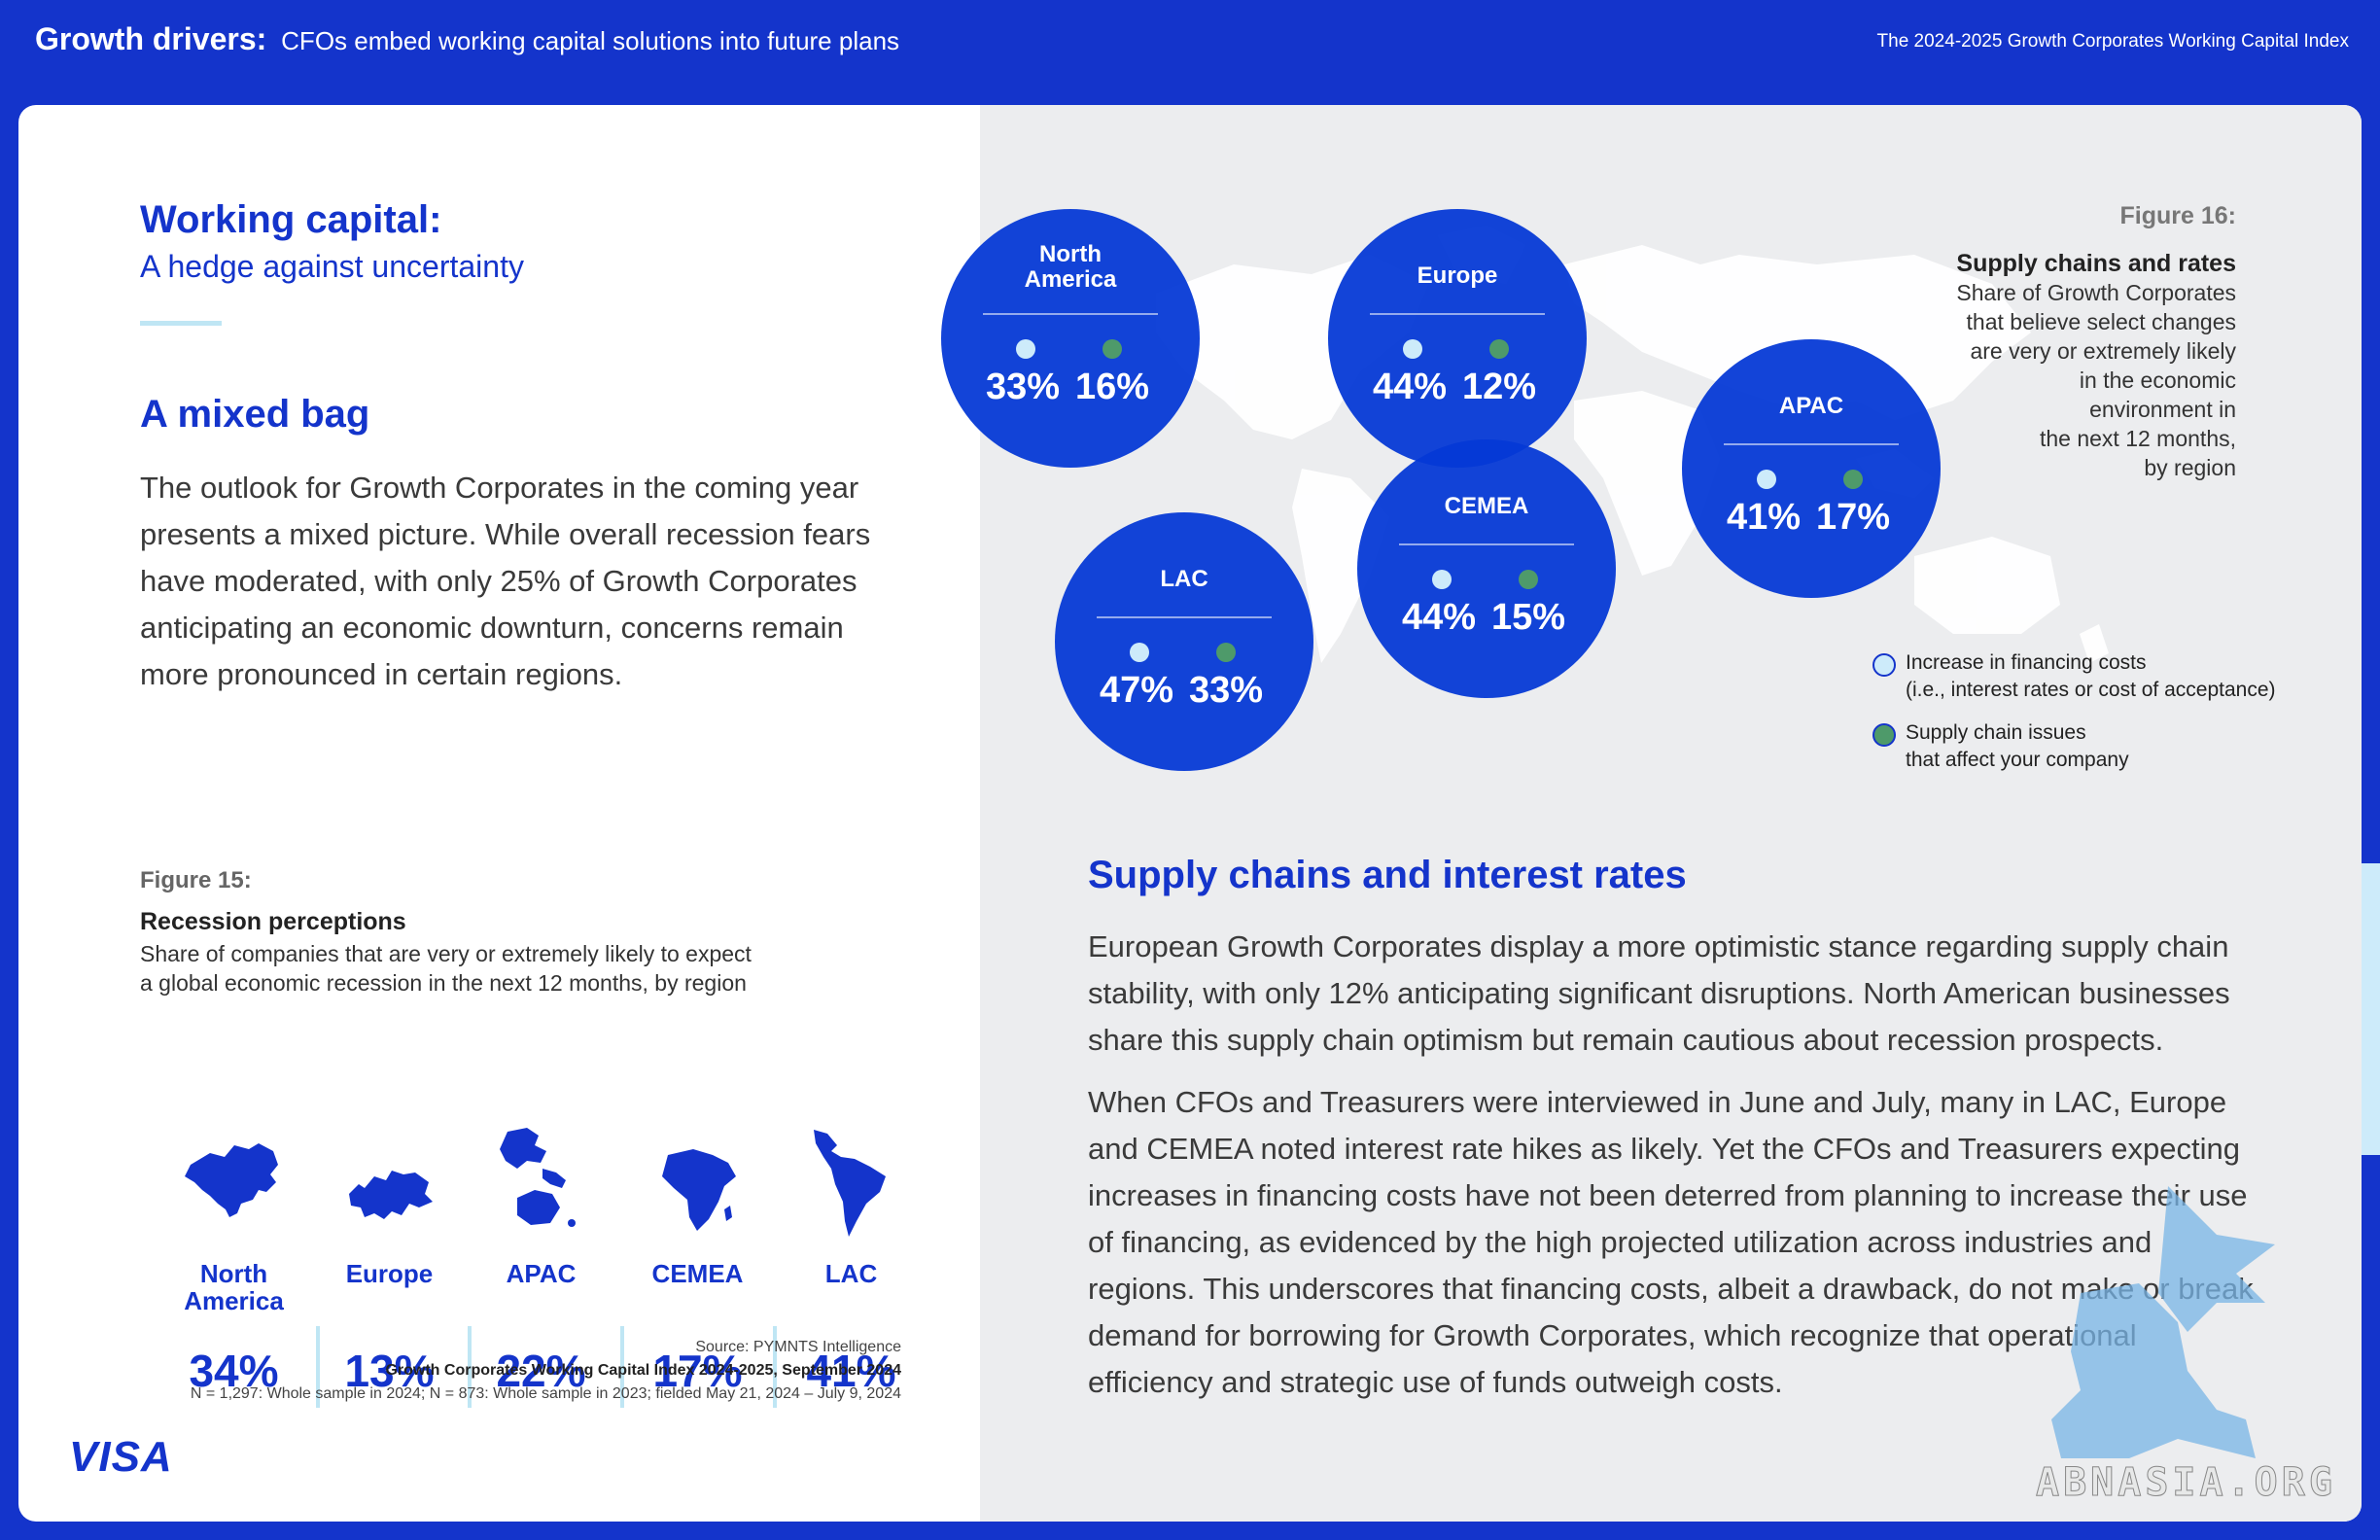 The height and width of the screenshot is (1540, 2380). I want to click on title-divider, so click(181, 323).